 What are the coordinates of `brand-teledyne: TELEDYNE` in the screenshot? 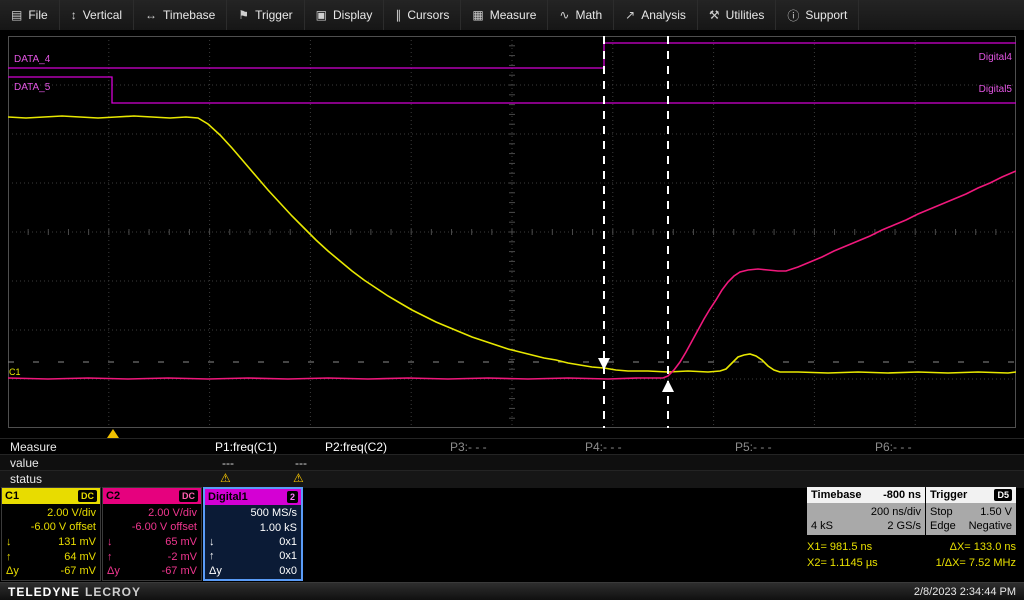 It's located at (44, 591).